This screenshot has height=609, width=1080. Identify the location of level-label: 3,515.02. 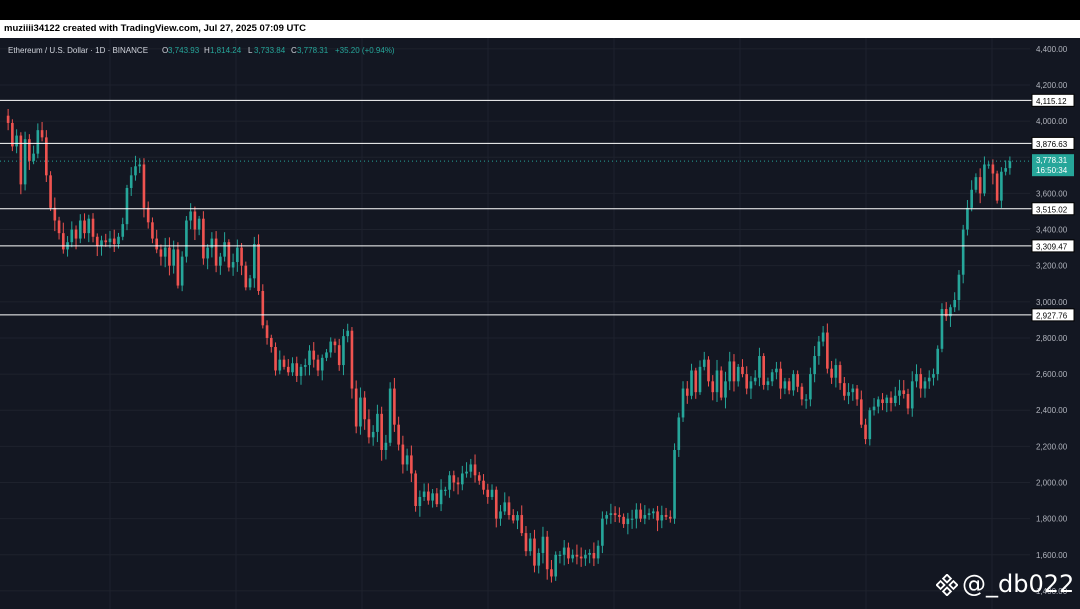
(1052, 209).